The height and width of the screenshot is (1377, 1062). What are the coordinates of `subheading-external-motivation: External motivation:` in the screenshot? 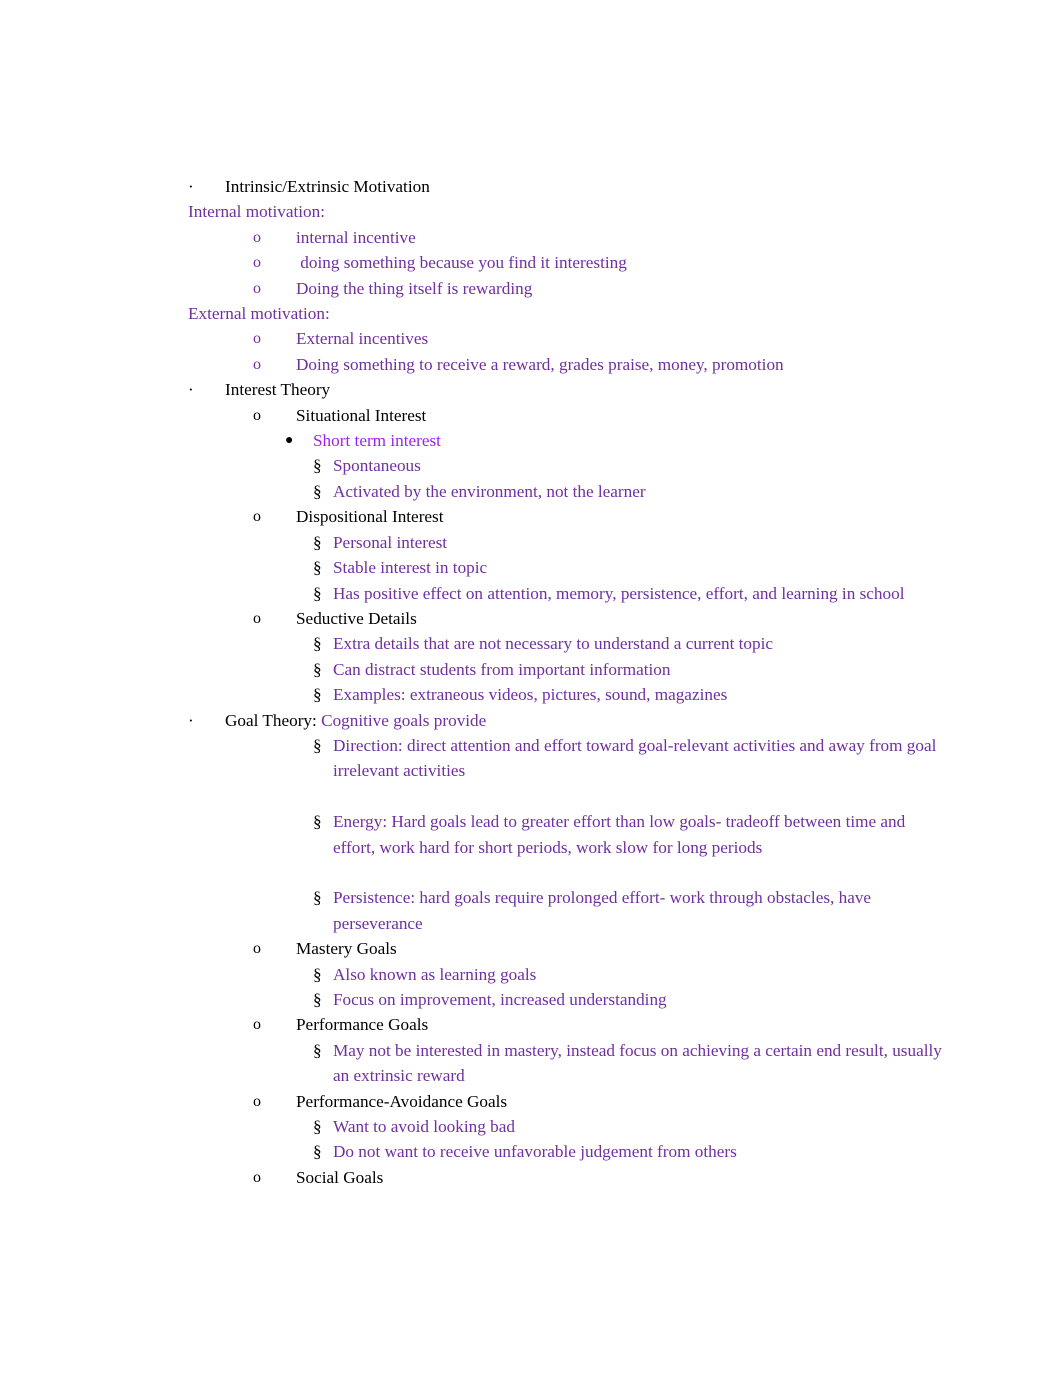 It's located at (568, 313).